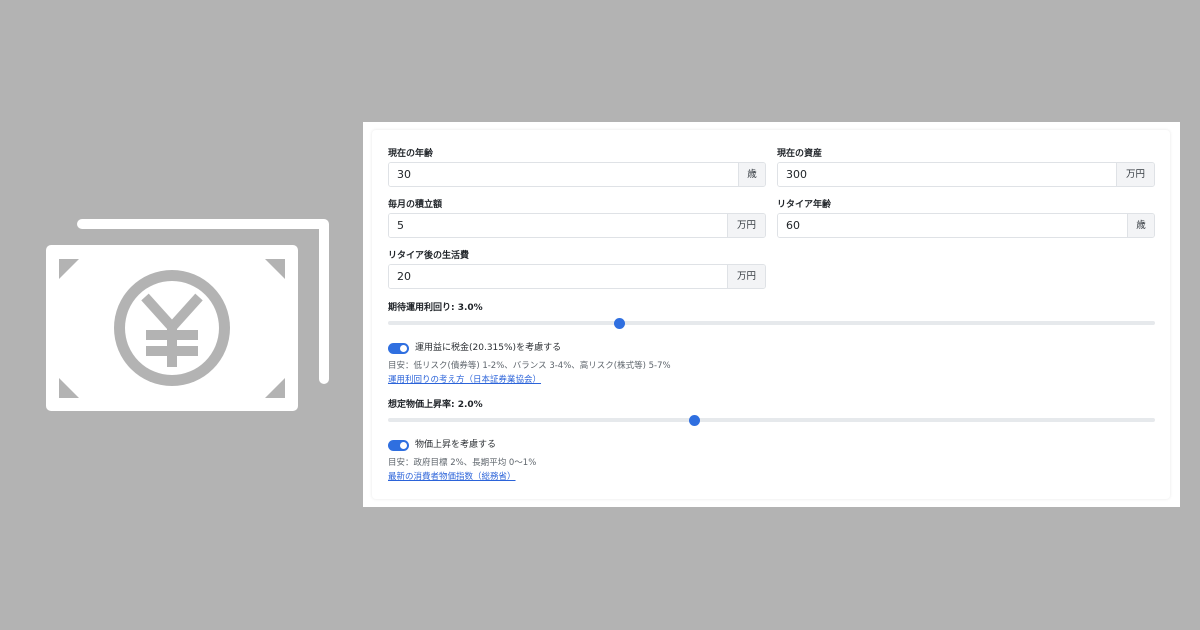 The height and width of the screenshot is (630, 1200). What do you see at coordinates (563, 174) in the screenshot?
I see `current-age-input: 30` at bounding box center [563, 174].